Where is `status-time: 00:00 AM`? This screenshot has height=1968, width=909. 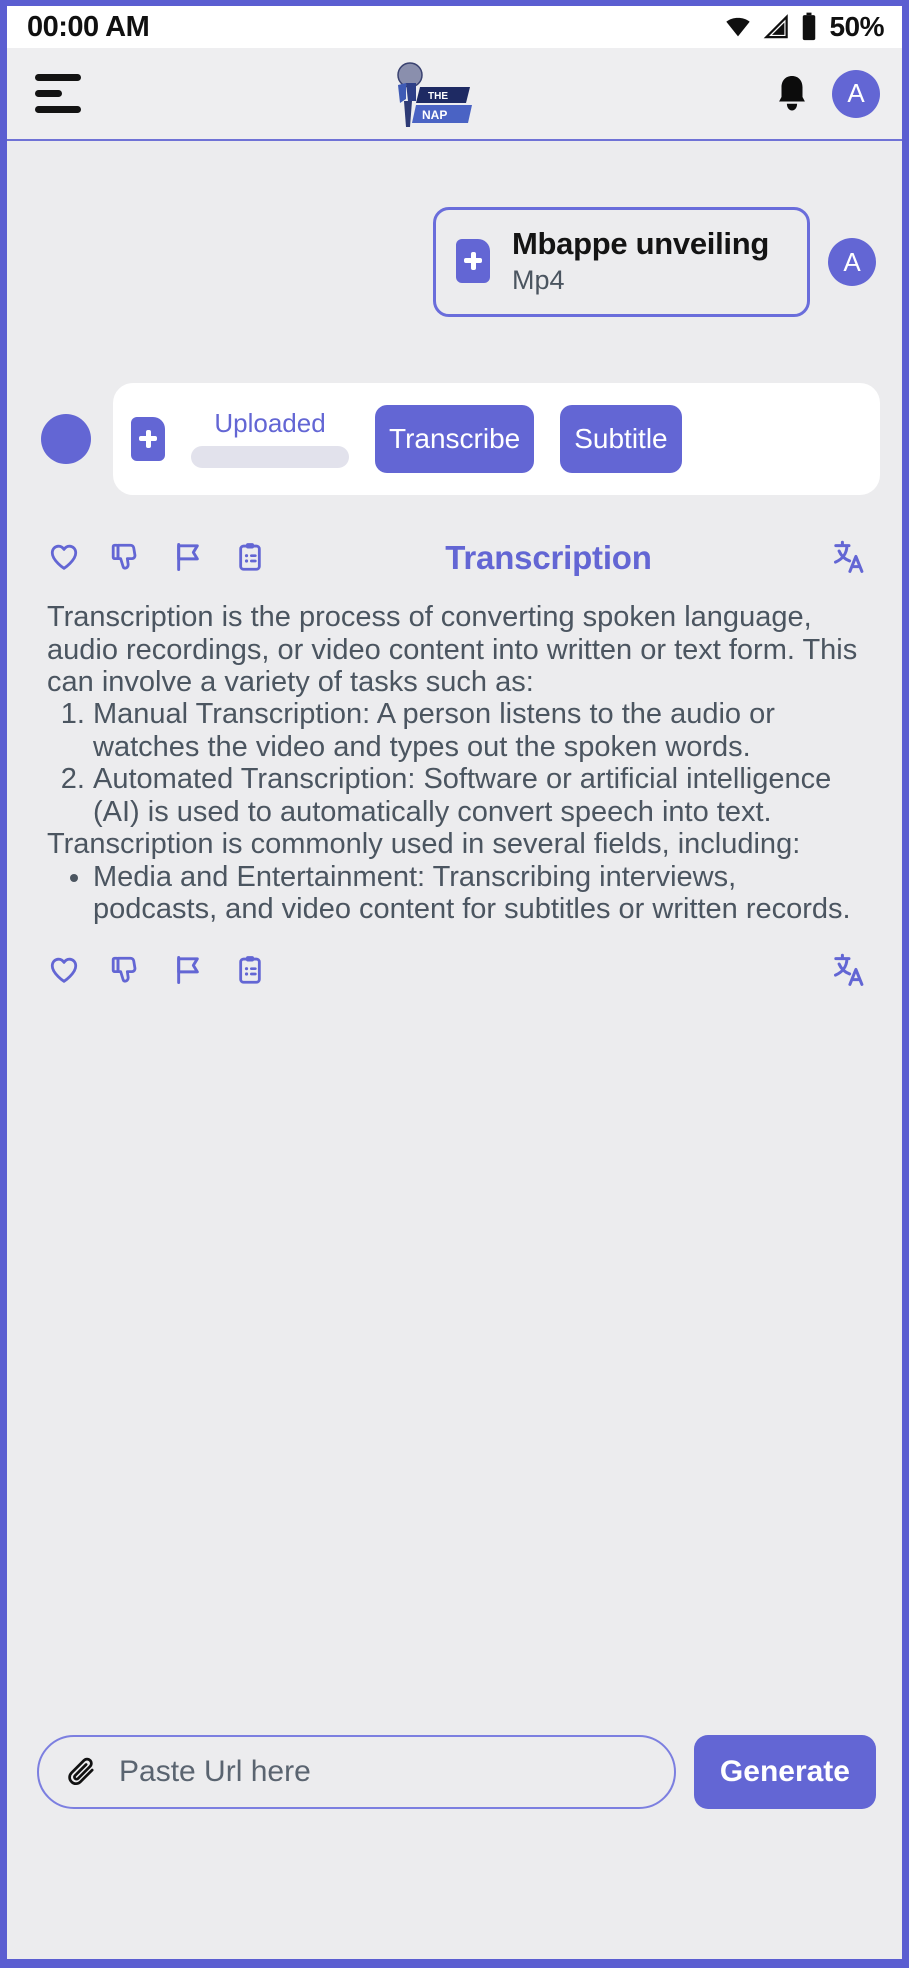 status-time: 00:00 AM is located at coordinates (88, 26).